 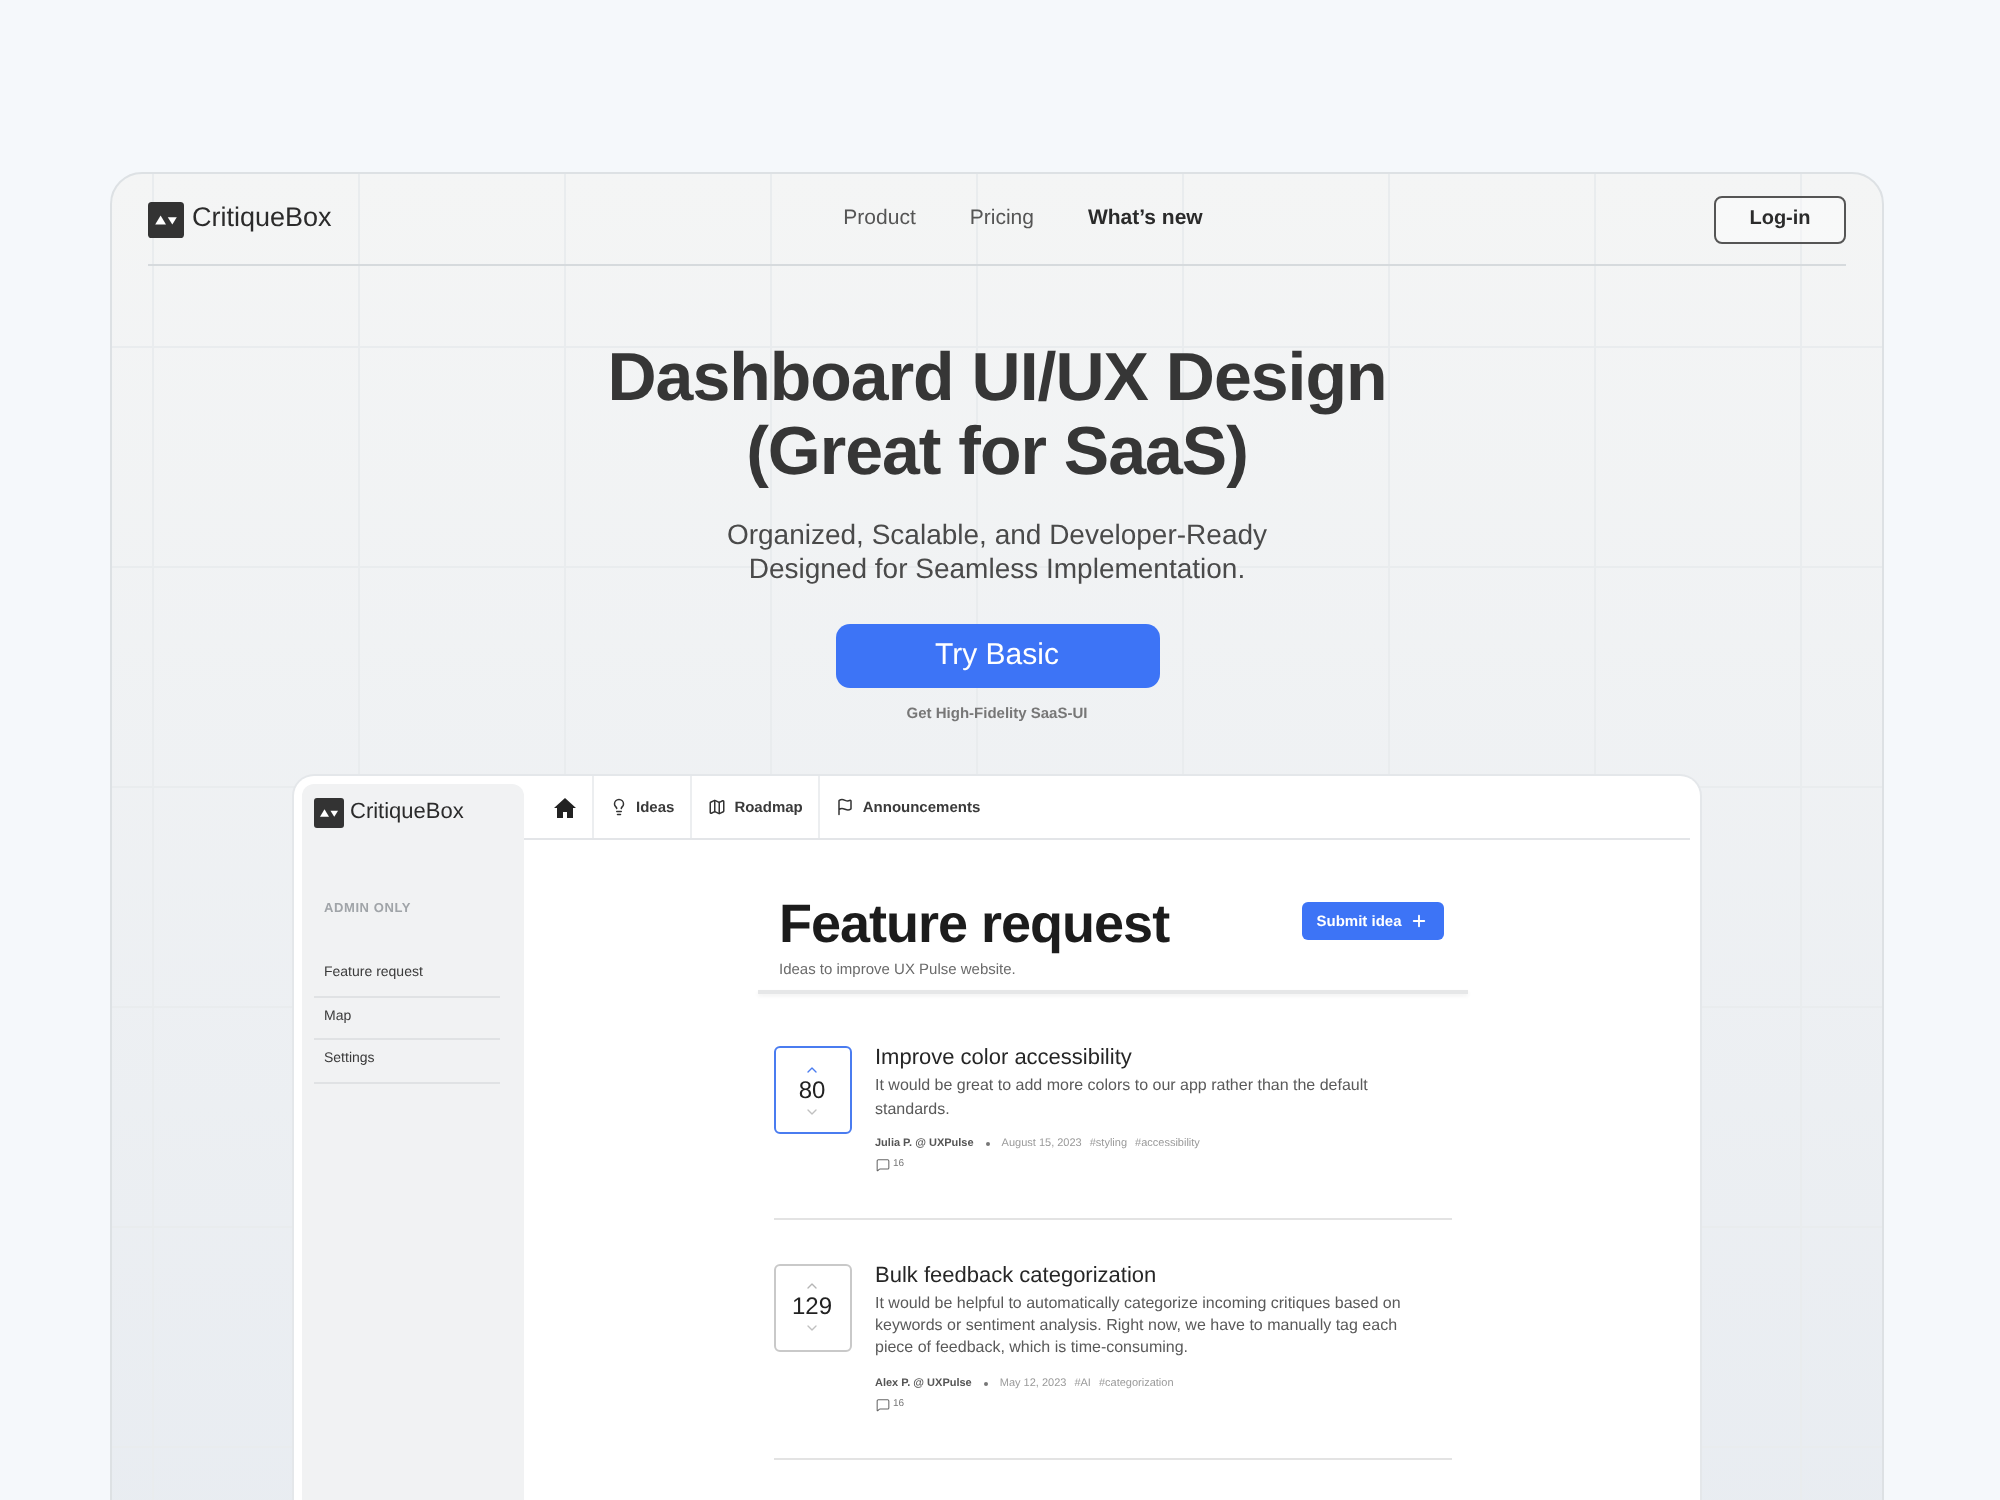 I want to click on login-button: Log-in, so click(x=1780, y=219).